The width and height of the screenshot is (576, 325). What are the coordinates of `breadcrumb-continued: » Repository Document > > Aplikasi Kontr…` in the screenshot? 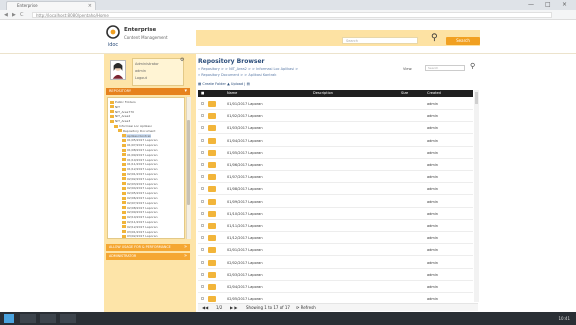 It's located at (237, 75).